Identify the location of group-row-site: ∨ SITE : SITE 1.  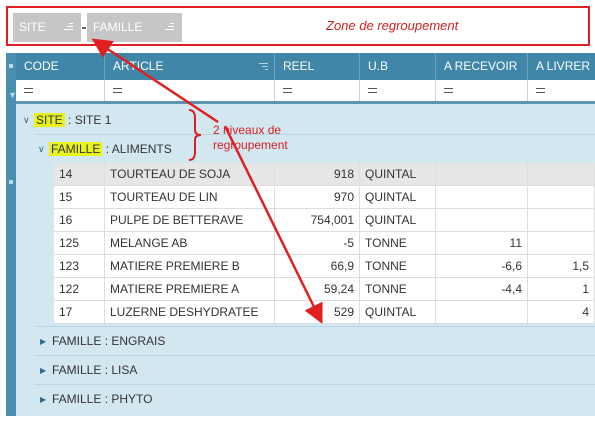
(305, 120).